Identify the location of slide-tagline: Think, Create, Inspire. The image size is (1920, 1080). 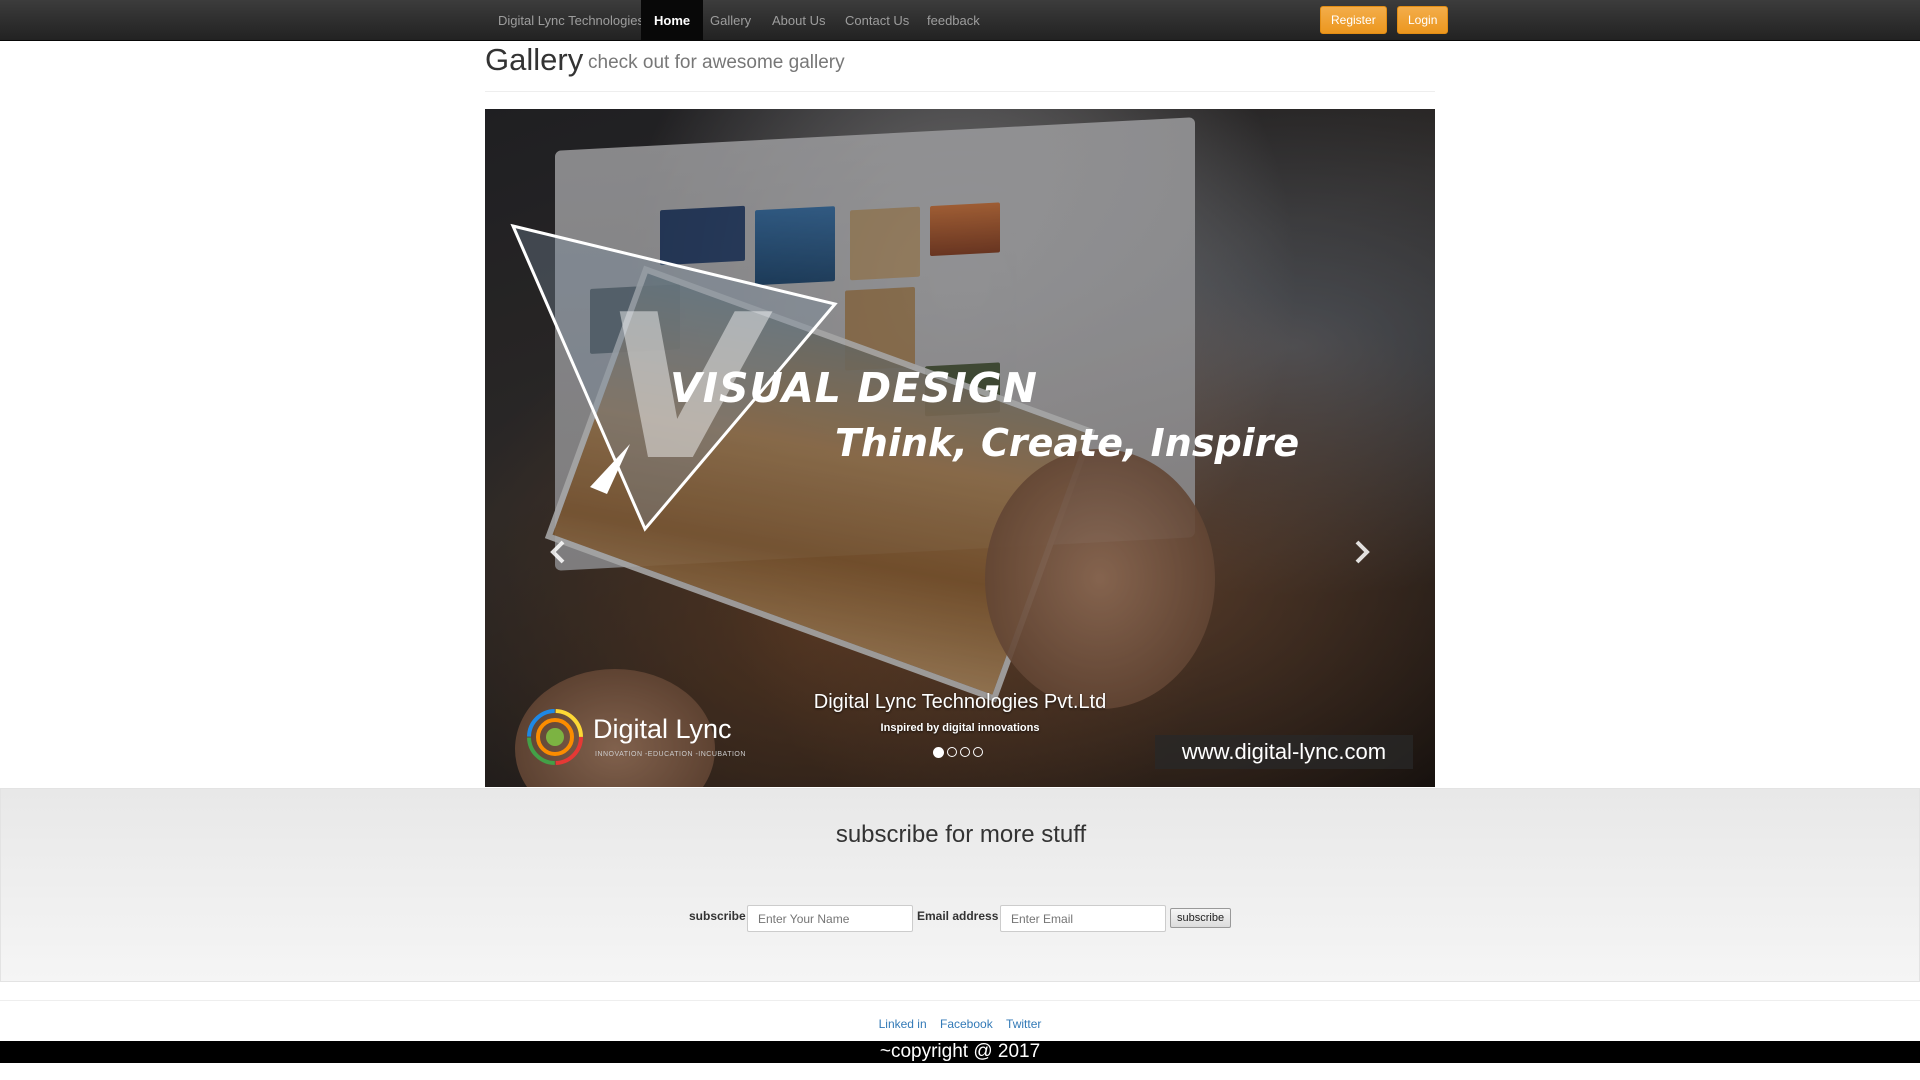
(1067, 443).